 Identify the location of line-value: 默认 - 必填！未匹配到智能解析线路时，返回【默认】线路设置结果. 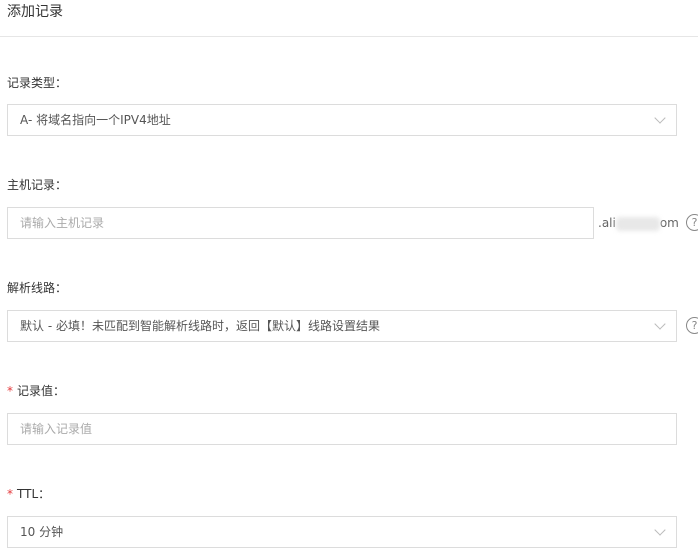
(200, 326).